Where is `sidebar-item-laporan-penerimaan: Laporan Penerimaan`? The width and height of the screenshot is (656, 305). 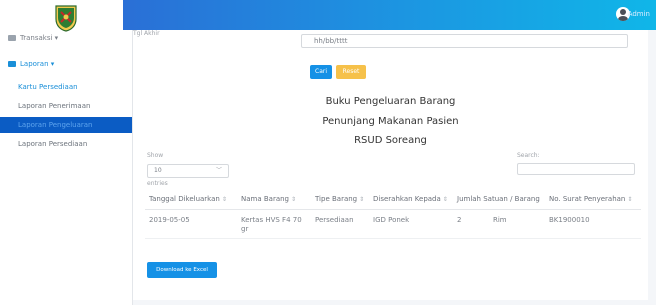
sidebar-item-laporan-penerimaan: Laporan Penerimaan is located at coordinates (66, 106).